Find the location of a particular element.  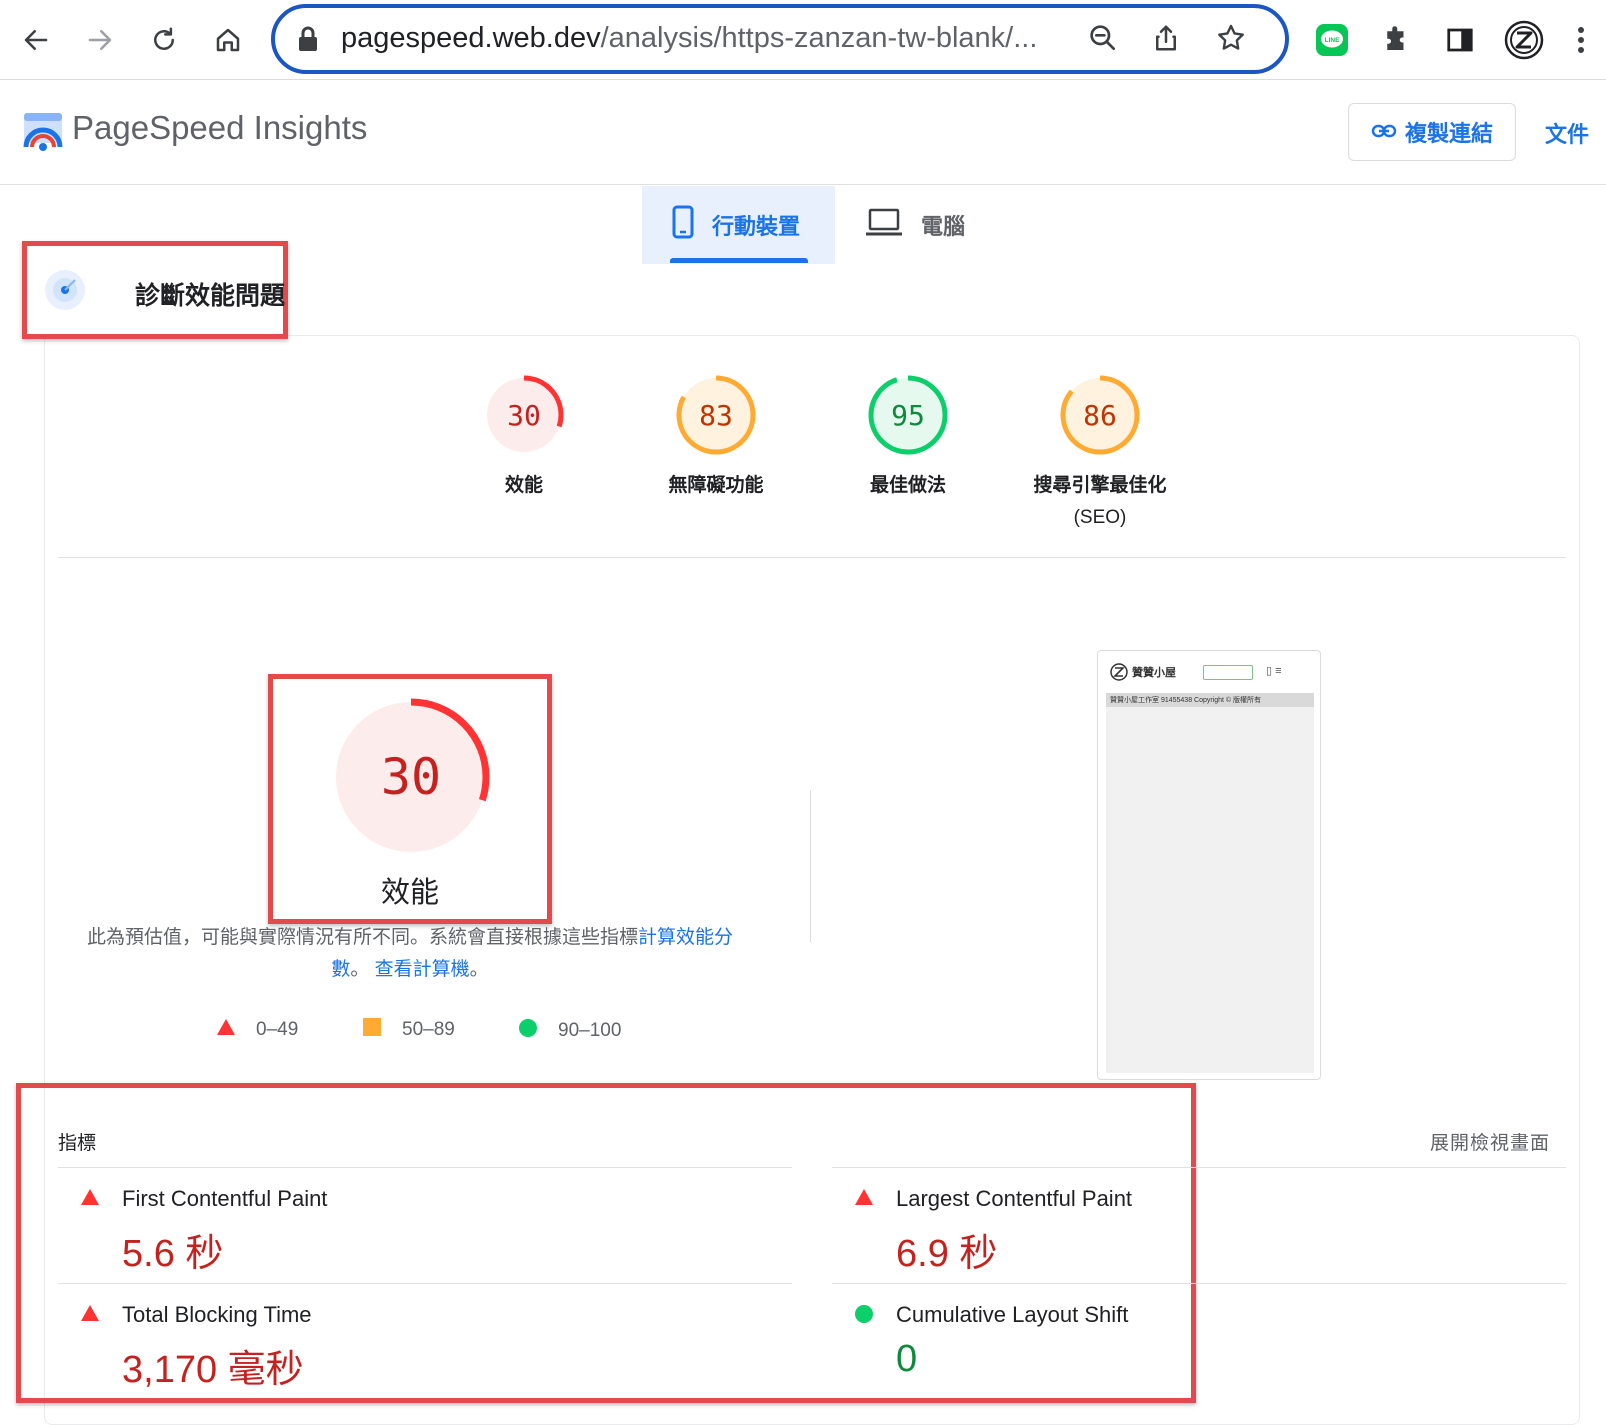

thumbnail-site-name: 贊贊小屋 is located at coordinates (1154, 673).